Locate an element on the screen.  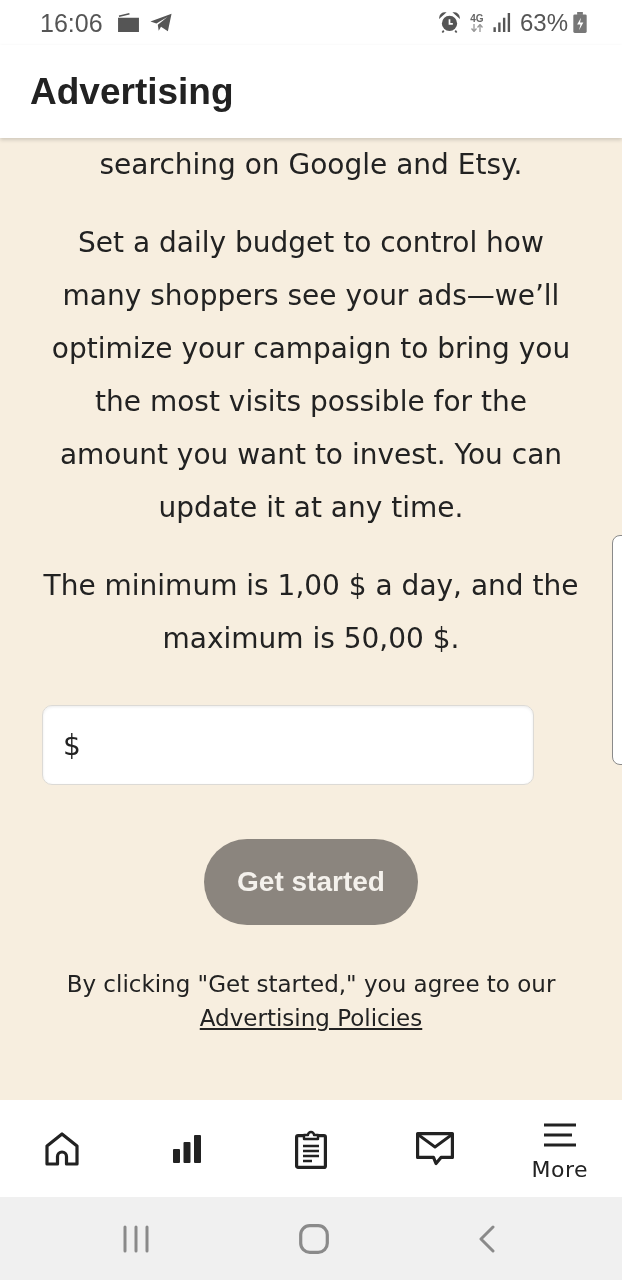
alarm-clock-icon is located at coordinates (449, 22).